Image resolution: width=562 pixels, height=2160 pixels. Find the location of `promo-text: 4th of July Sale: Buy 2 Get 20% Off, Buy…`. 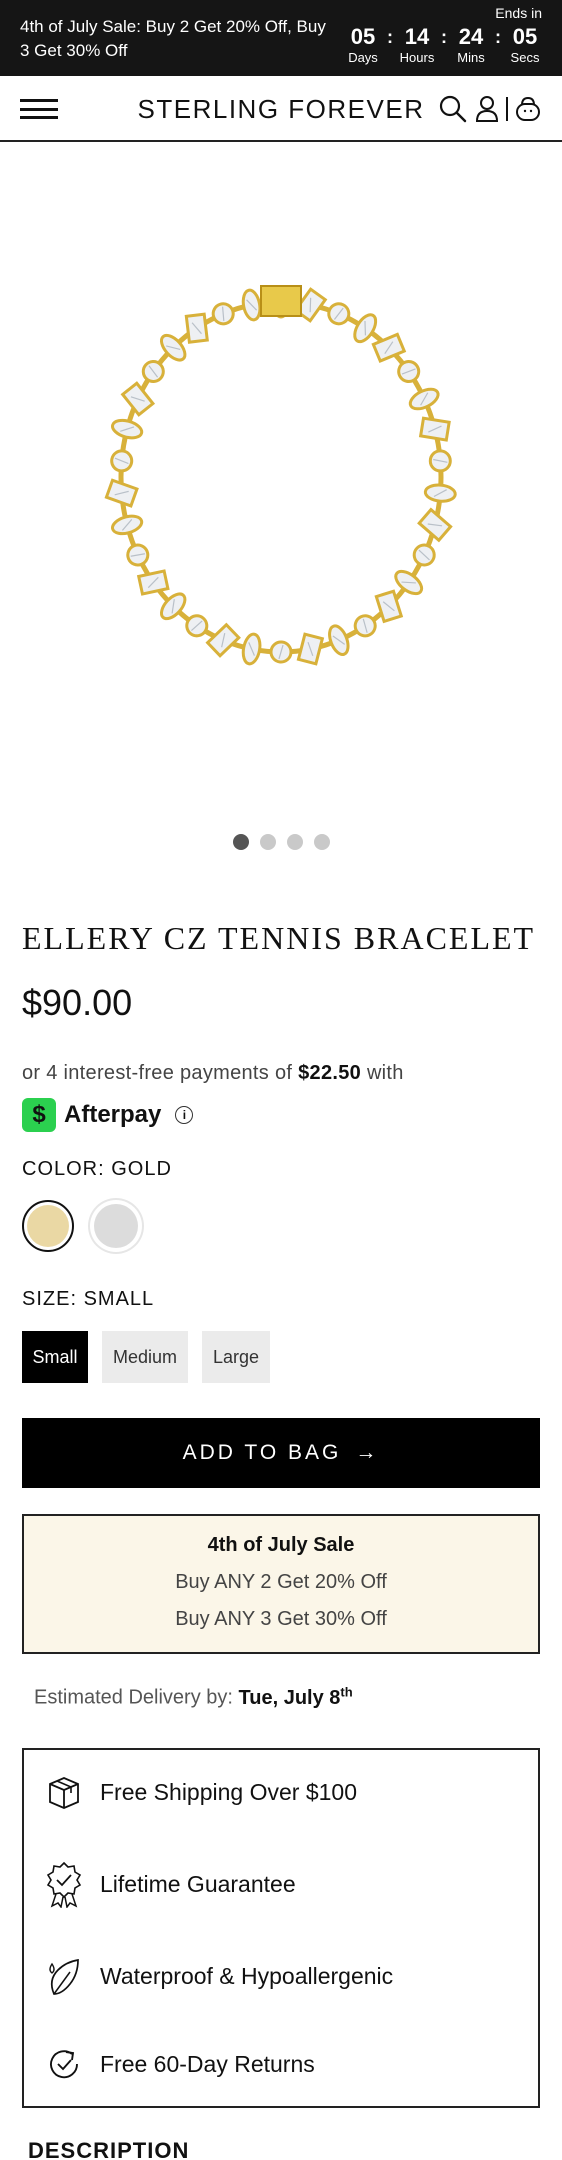

promo-text: 4th of July Sale: Buy 2 Get 20% Off, Buy… is located at coordinates (175, 39).